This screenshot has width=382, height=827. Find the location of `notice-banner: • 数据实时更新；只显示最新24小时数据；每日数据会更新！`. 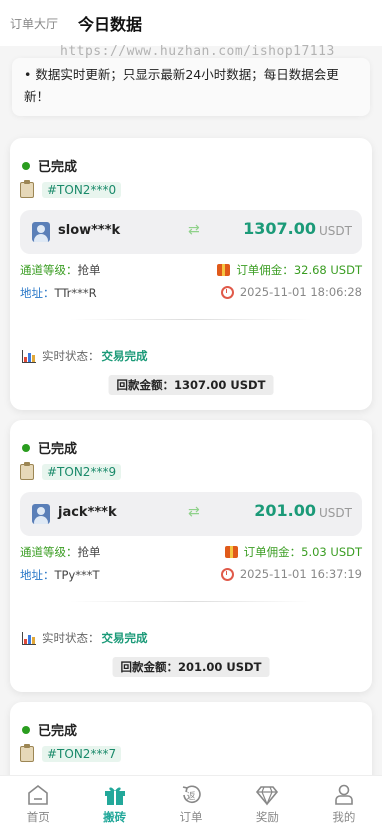

notice-banner: • 数据实时更新；只显示最新24小时数据；每日数据会更新！ is located at coordinates (191, 87).